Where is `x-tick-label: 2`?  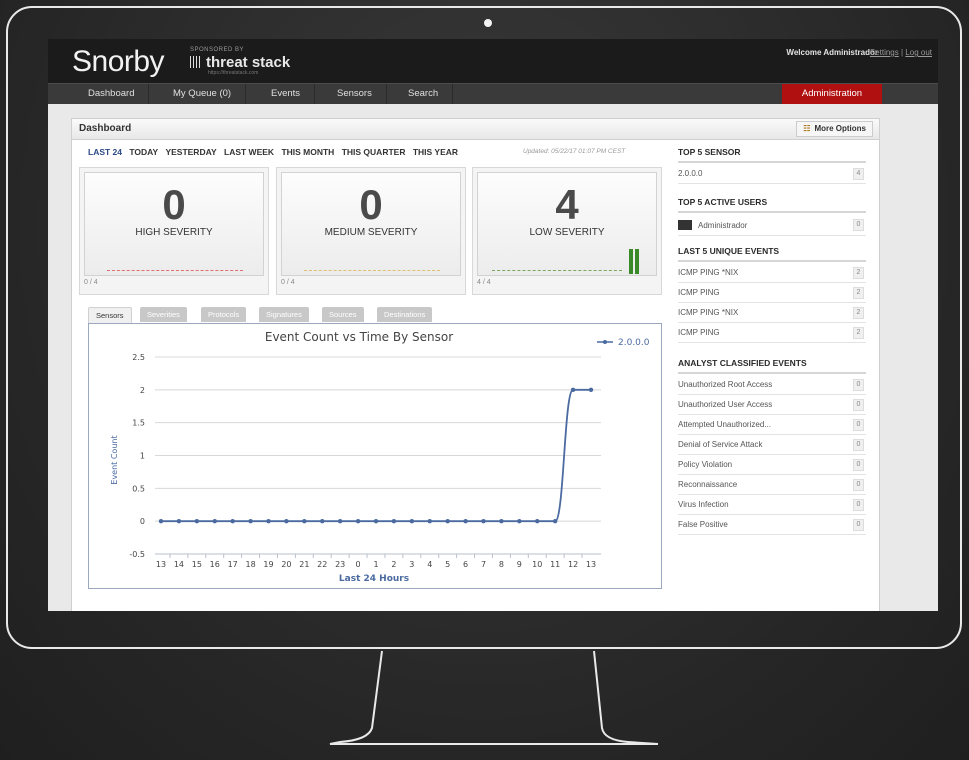 x-tick-label: 2 is located at coordinates (393, 564).